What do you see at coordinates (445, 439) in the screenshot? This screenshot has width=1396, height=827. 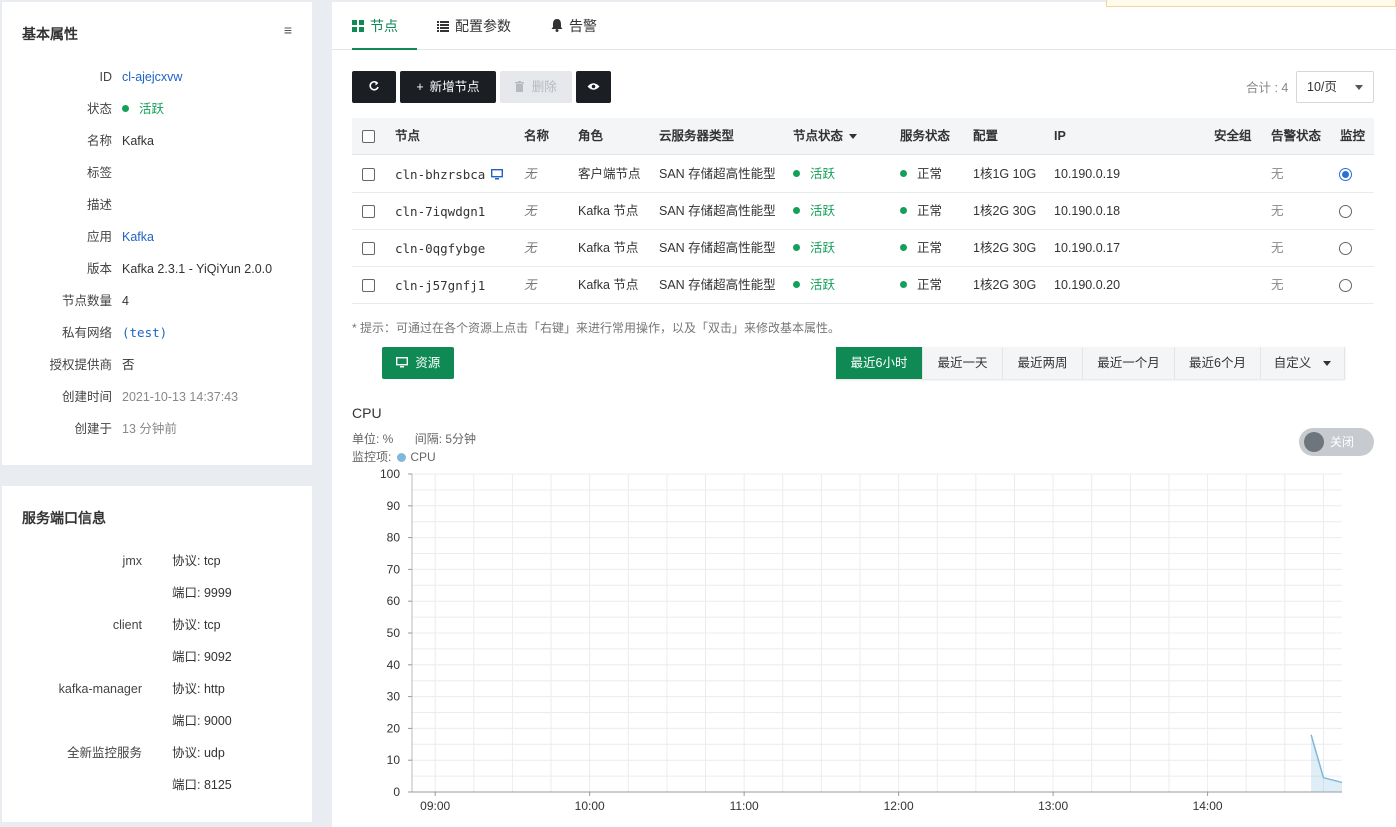 I see `interval-text: 间隔: 5分钟` at bounding box center [445, 439].